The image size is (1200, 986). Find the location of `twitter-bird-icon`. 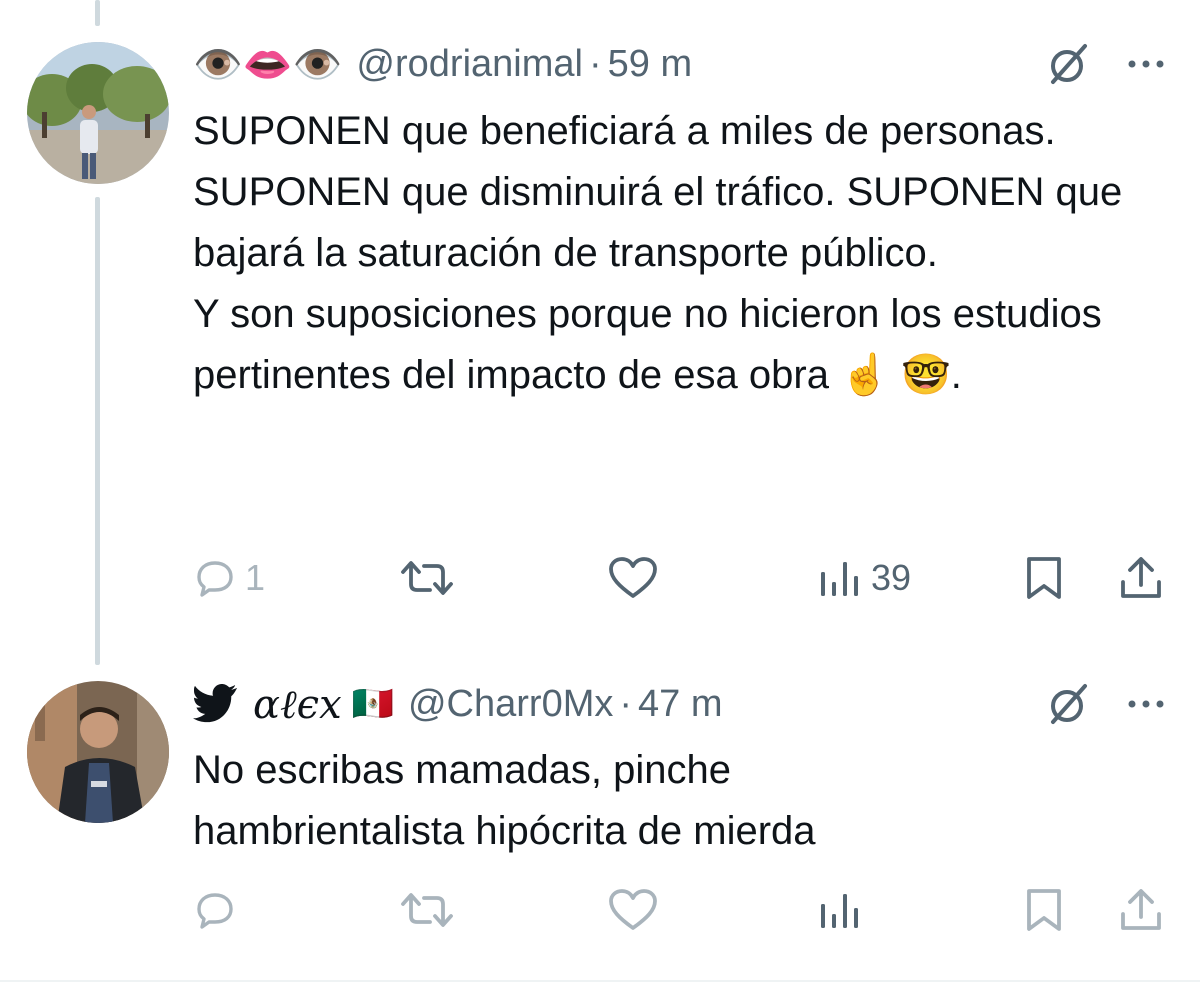

twitter-bird-icon is located at coordinates (215, 703).